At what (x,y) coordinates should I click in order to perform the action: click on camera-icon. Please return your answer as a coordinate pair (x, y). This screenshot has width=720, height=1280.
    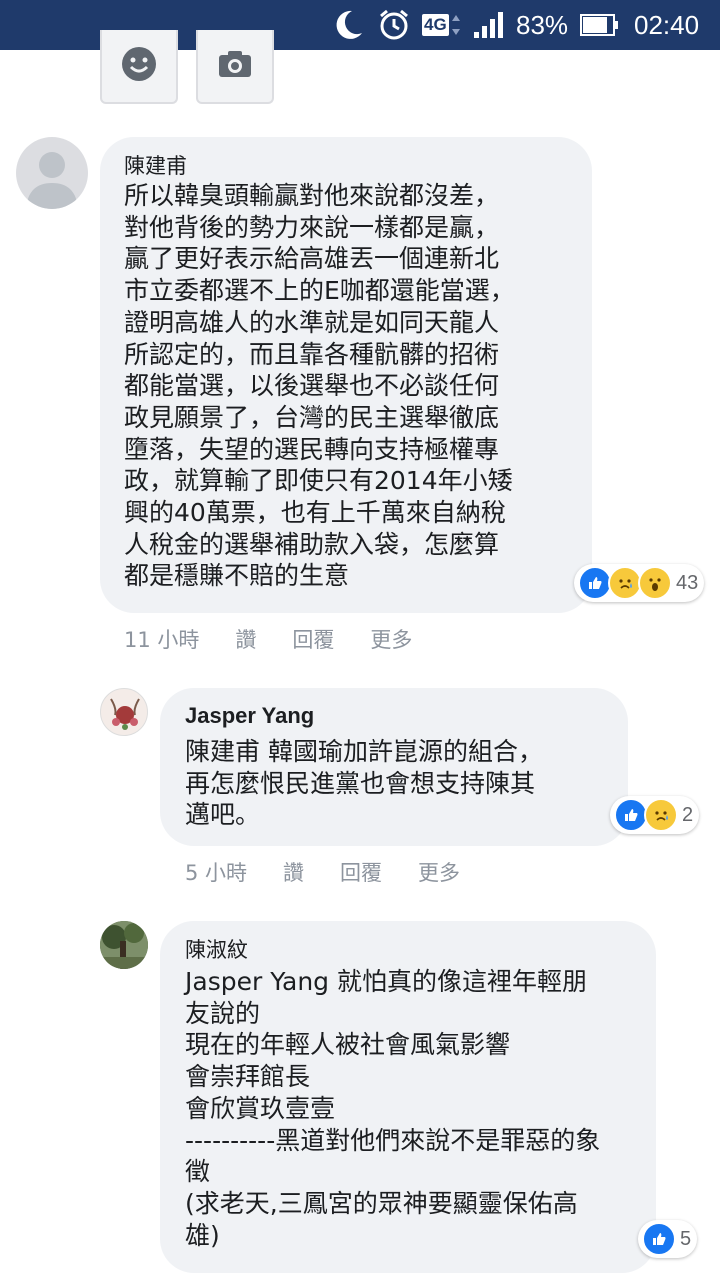
    Looking at the image, I should click on (235, 66).